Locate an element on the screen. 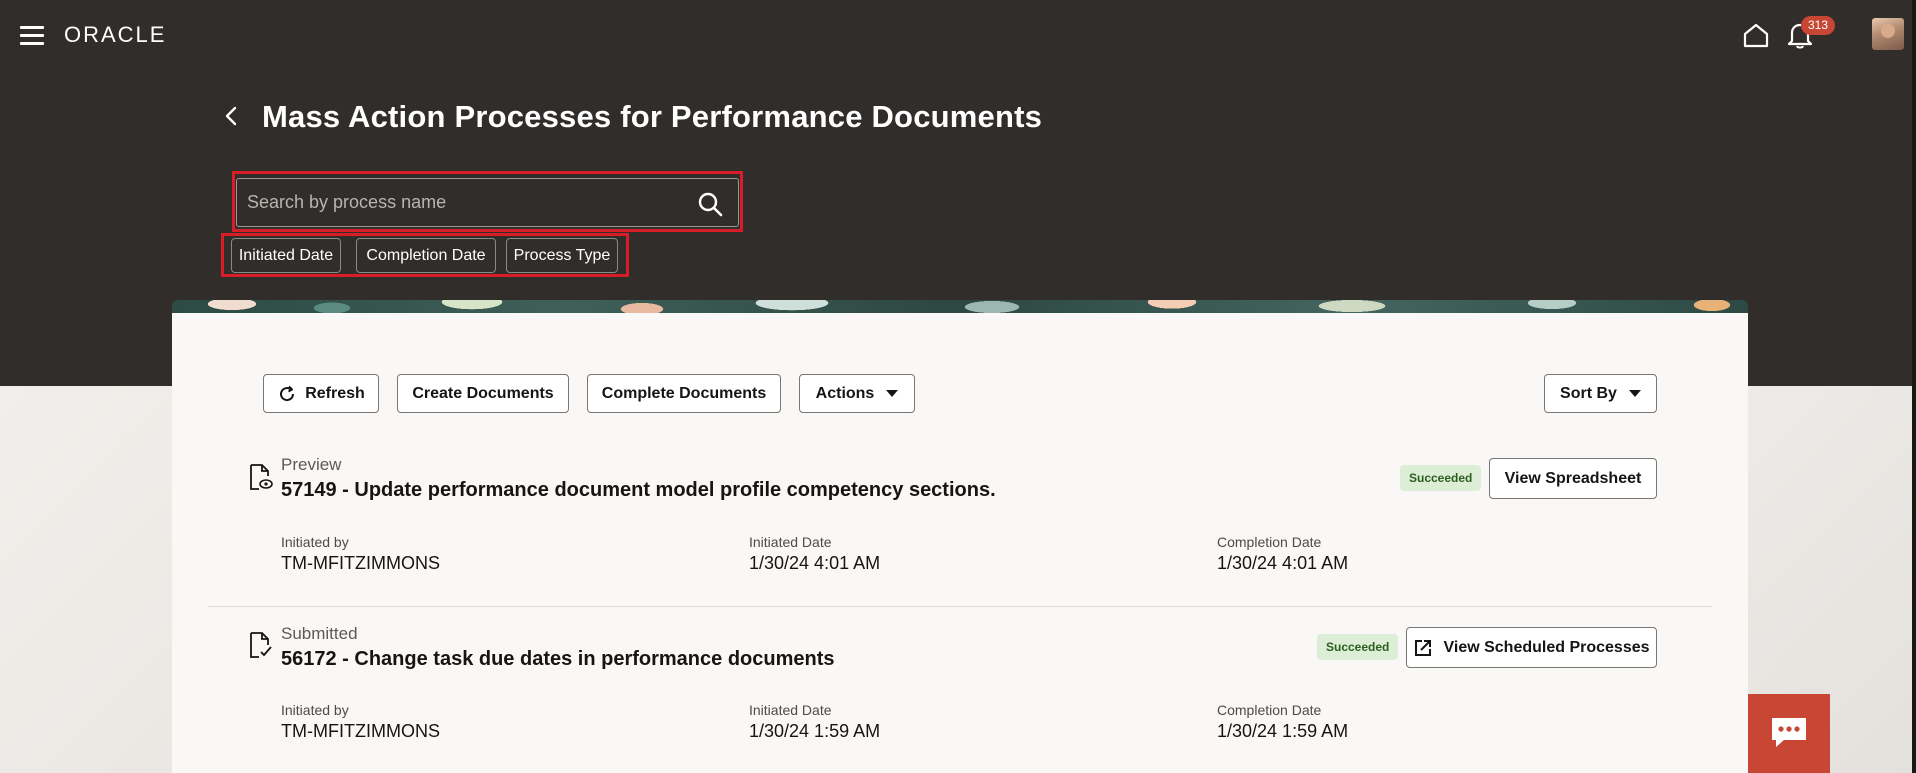 The height and width of the screenshot is (773, 1916). filter-initiated-date: Initiated Date is located at coordinates (286, 255).